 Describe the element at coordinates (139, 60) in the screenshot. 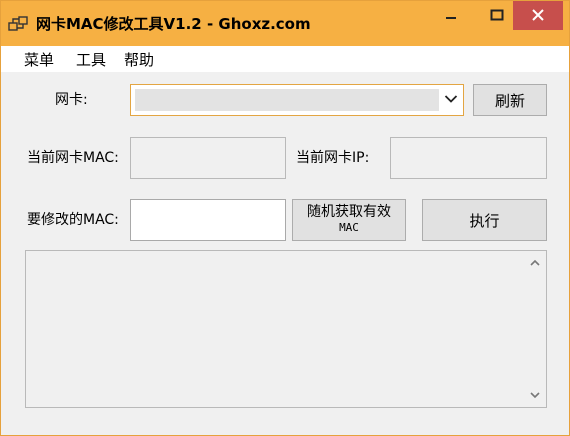

I see `menu-item-help: 帮助` at that location.